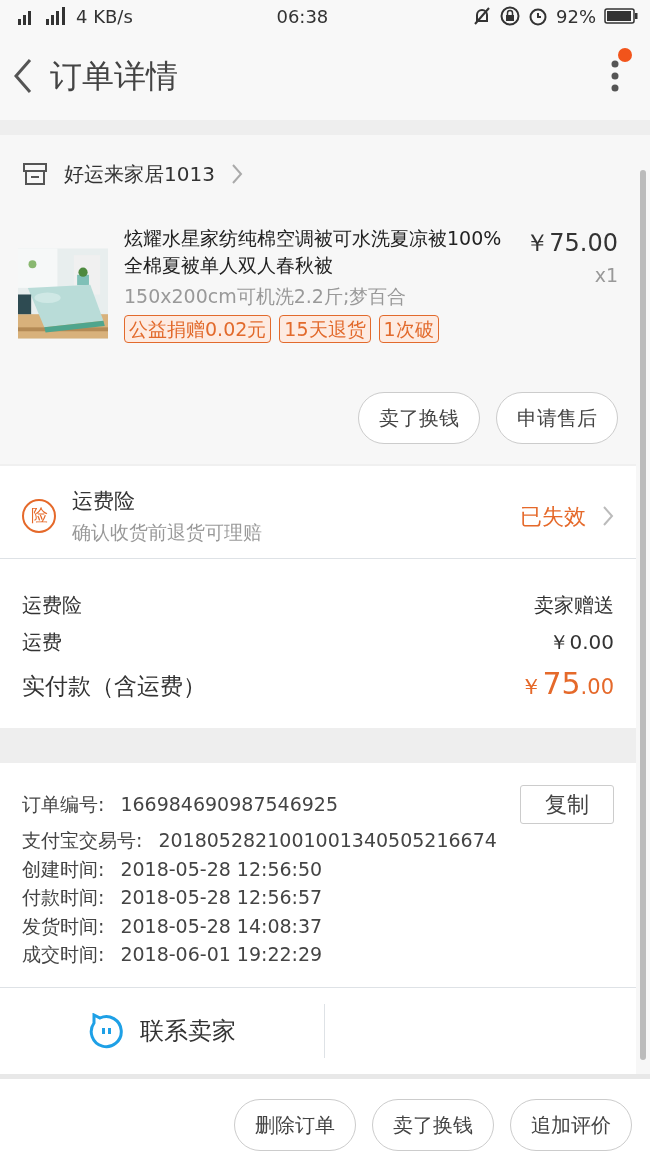  I want to click on chat-face-icon, so click(106, 1030).